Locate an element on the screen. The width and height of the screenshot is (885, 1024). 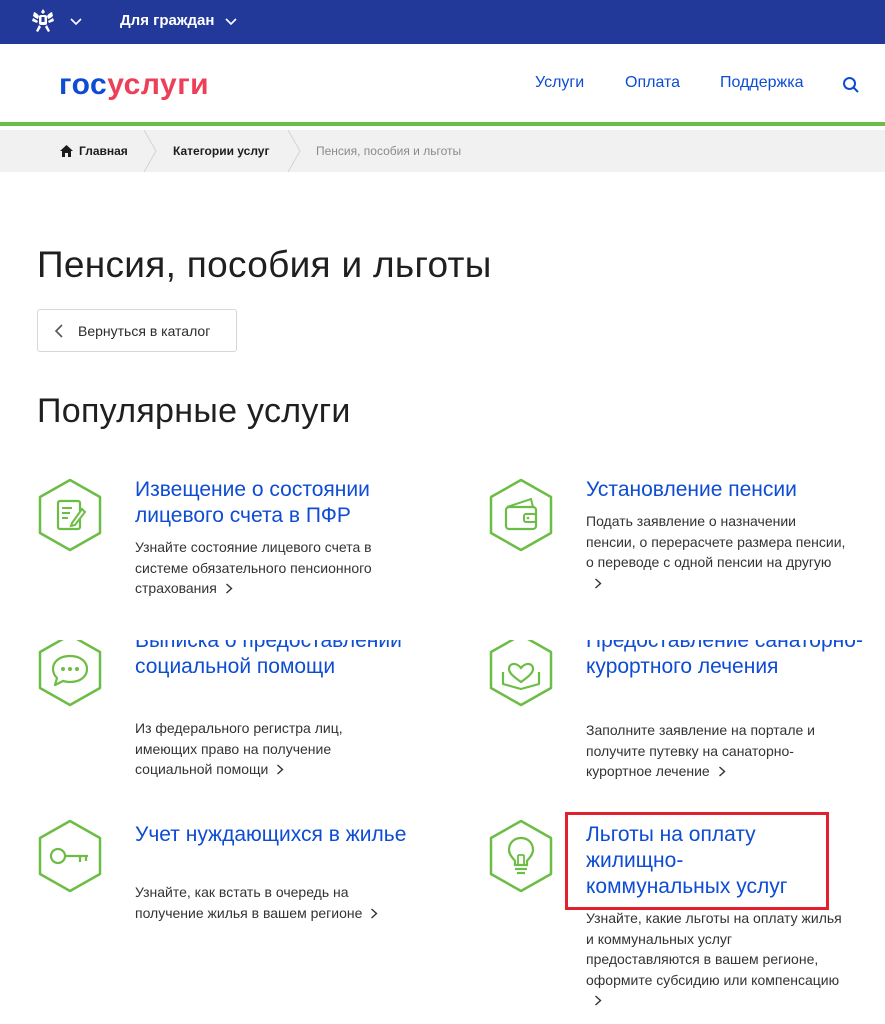
sticky-area-mask is located at coordinates (442, 620).